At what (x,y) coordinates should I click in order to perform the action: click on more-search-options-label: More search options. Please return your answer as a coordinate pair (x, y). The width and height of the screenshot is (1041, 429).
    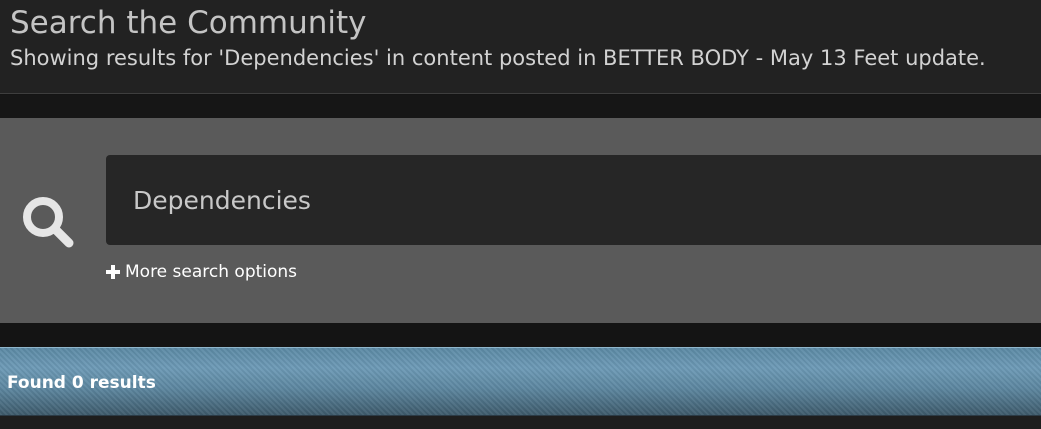
    Looking at the image, I should click on (211, 272).